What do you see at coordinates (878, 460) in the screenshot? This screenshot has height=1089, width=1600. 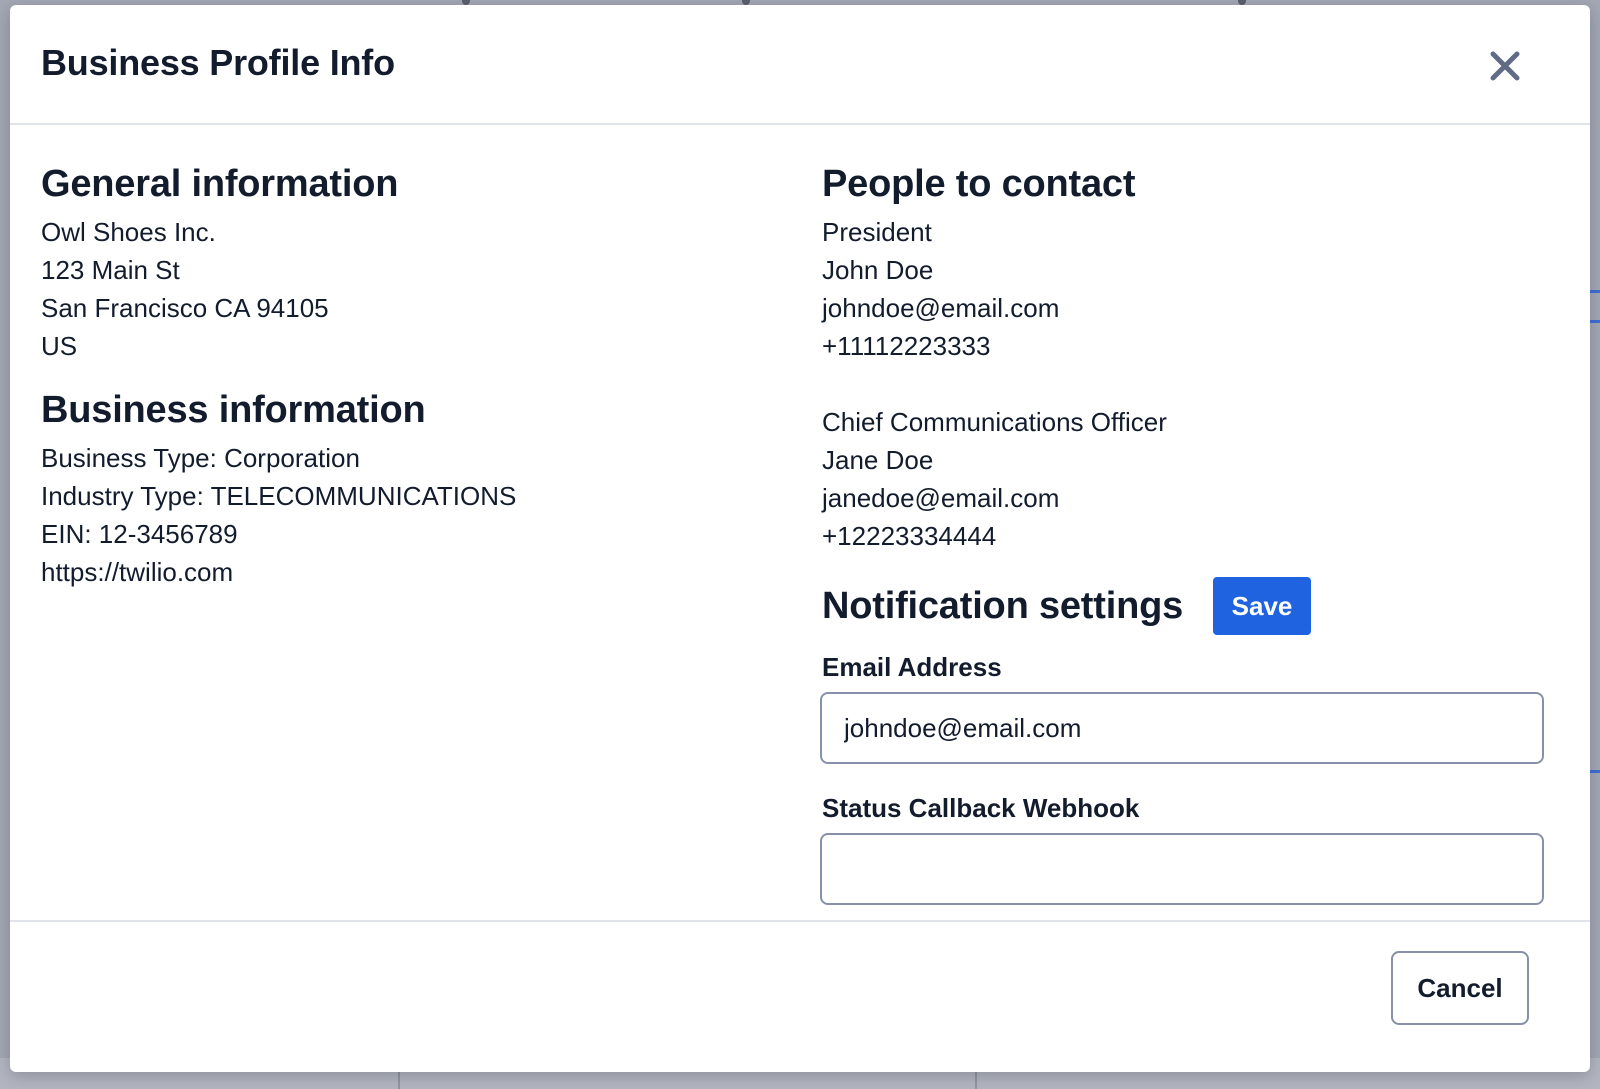 I see `contact-name: Jane Doe` at bounding box center [878, 460].